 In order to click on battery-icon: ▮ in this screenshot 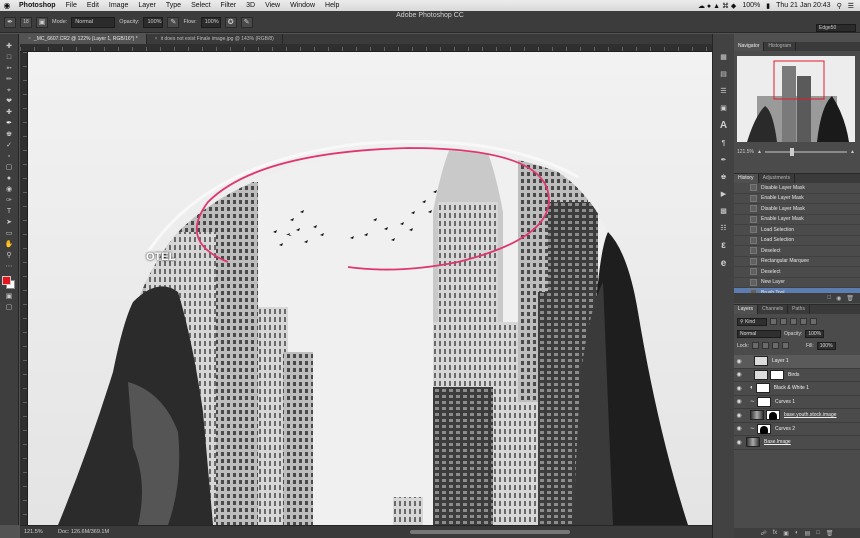, I will do `click(768, 6)`.